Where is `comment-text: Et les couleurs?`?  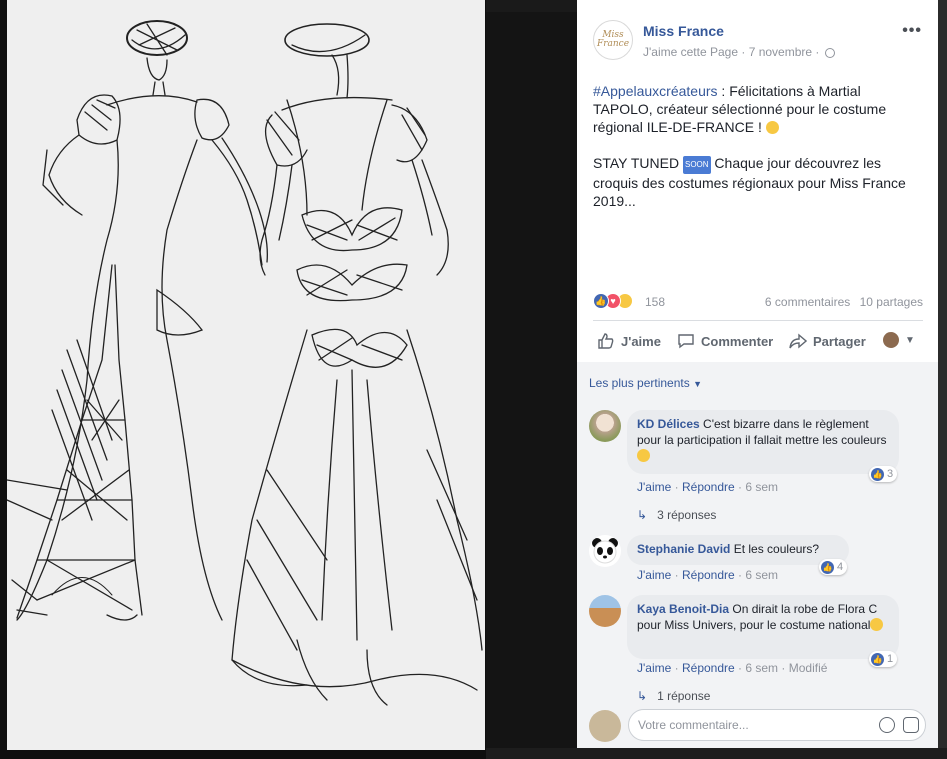
comment-text: Et les couleurs? is located at coordinates (776, 549).